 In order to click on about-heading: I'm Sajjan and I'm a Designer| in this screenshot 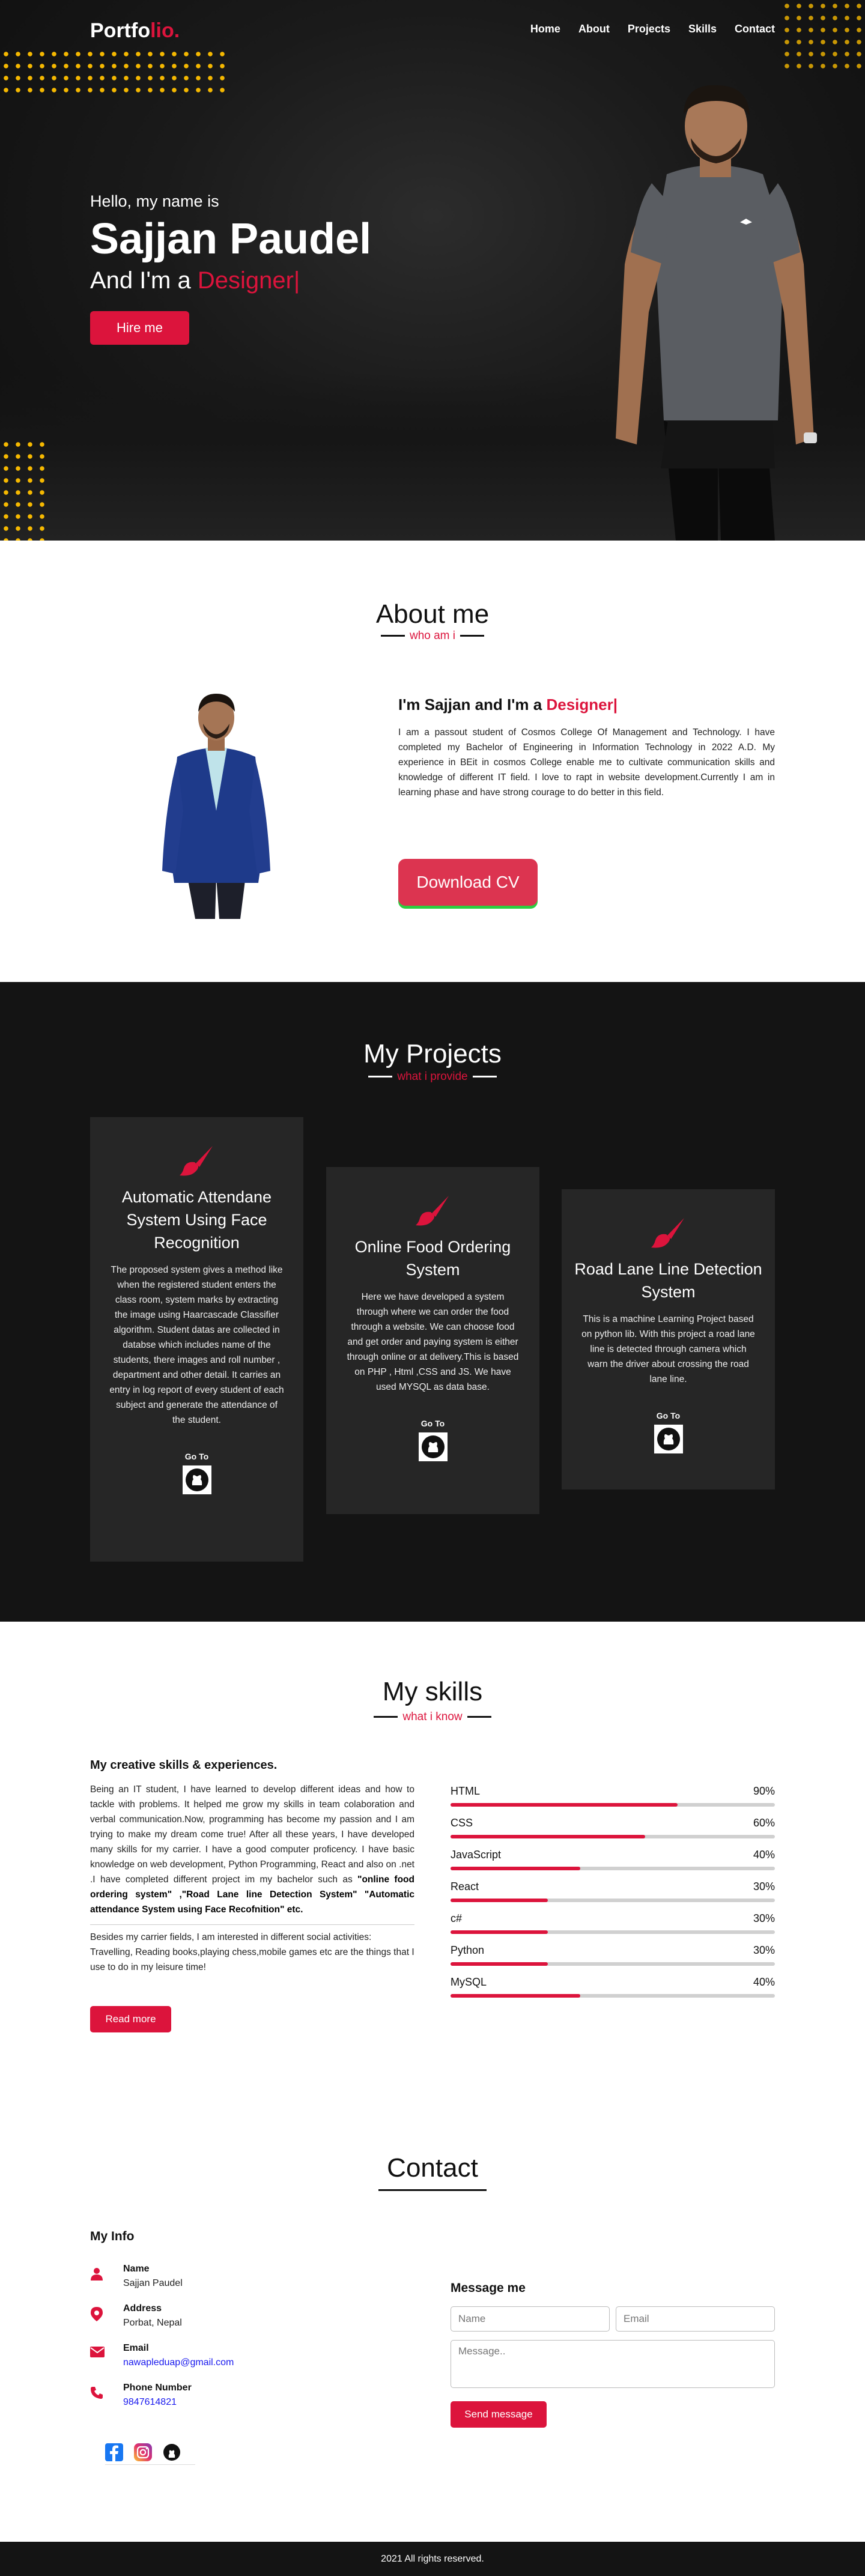, I will do `click(508, 705)`.